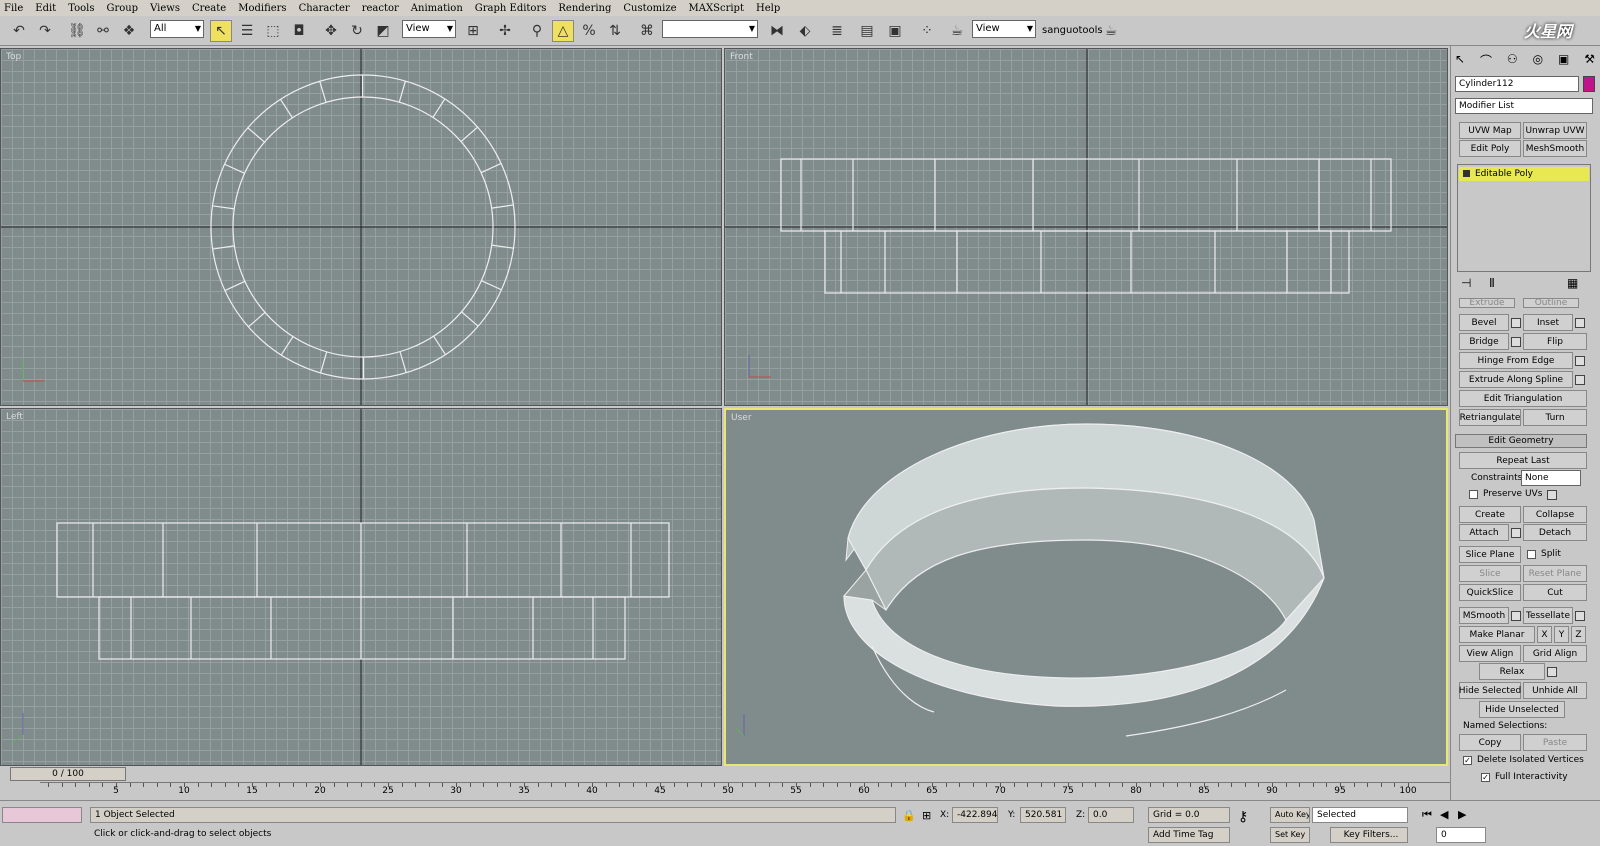  What do you see at coordinates (1555, 514) in the screenshot?
I see `collapse-button: Collapse` at bounding box center [1555, 514].